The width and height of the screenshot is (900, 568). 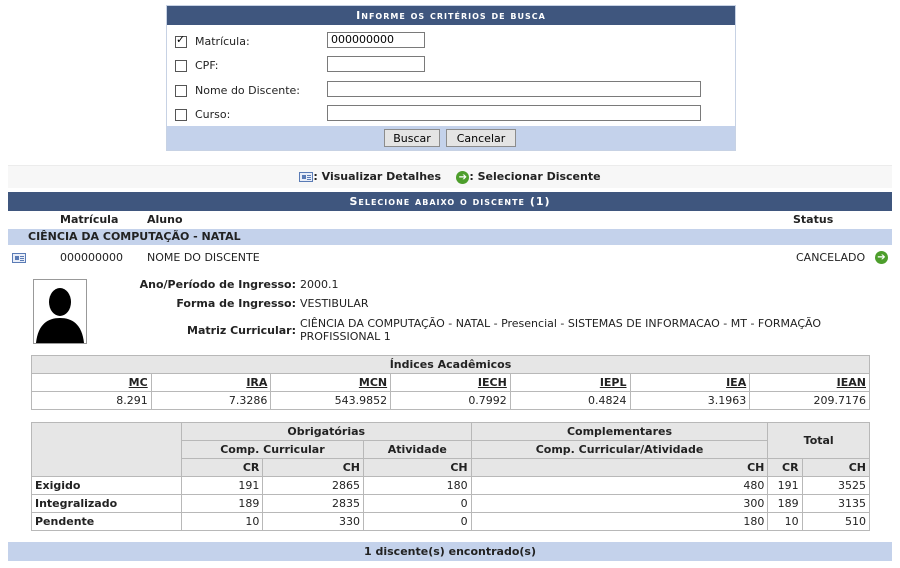 I want to click on cpf-checkbox, so click(x=181, y=66).